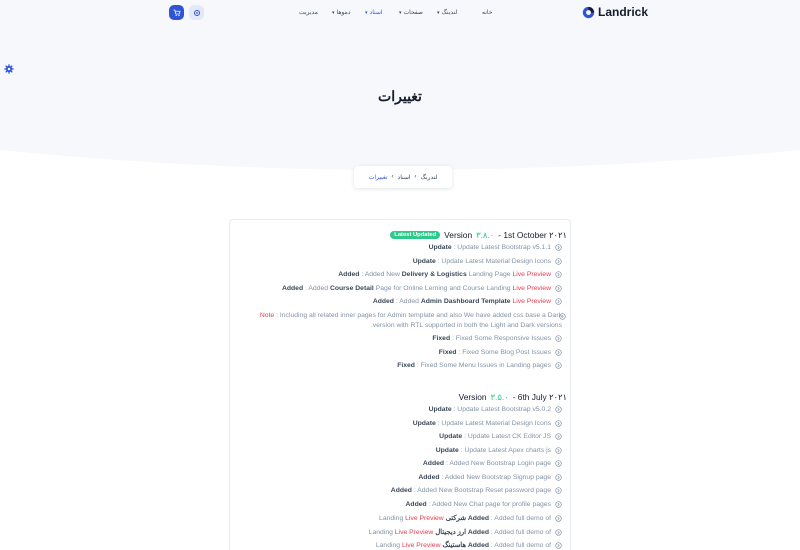 The height and width of the screenshot is (550, 800). I want to click on version-date: - 1st October ۲۰۲۱, so click(532, 235).